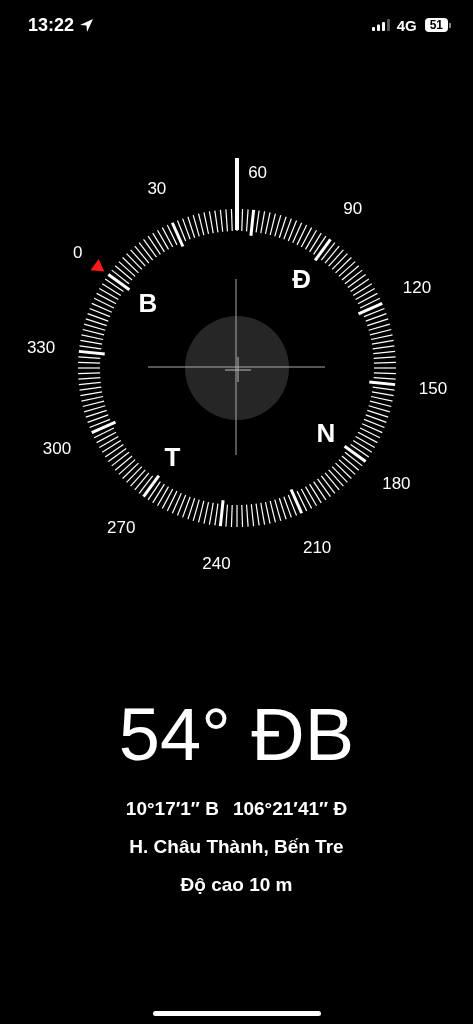 The image size is (473, 1024). I want to click on heading-reading: 54° ĐB, so click(236, 735).